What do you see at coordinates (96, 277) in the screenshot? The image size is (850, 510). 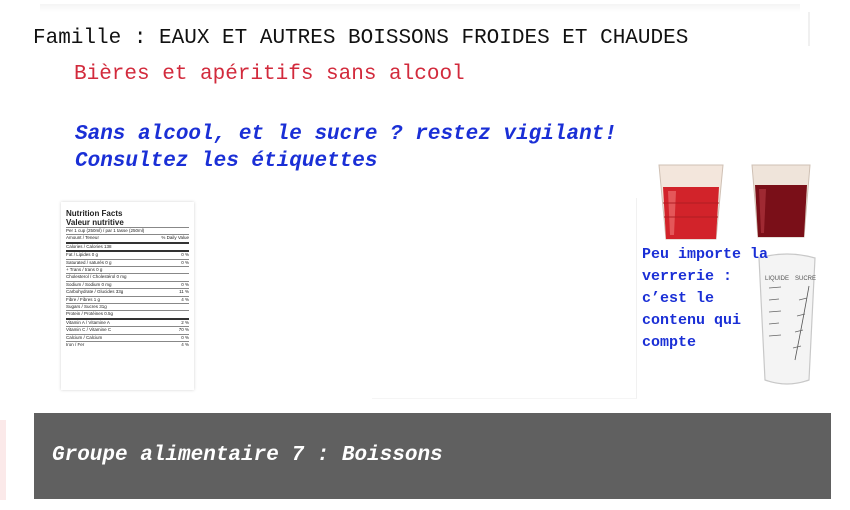 I see `nutrition-row-label: Cholesterol / Cholestérol 0 mg` at bounding box center [96, 277].